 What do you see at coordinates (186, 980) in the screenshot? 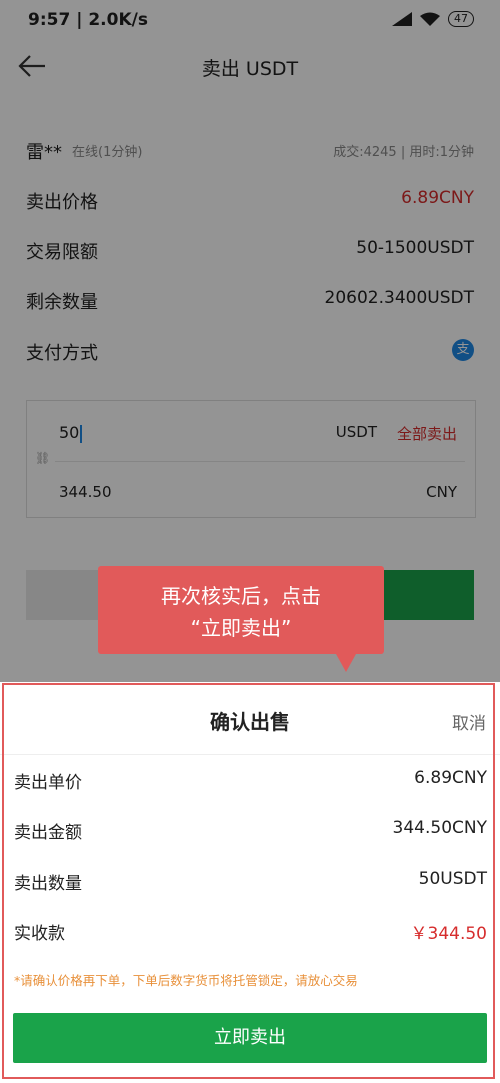
I see `notice-text: *请确认价格再下单，下单后数字货币将托管锁定，请放心交易` at bounding box center [186, 980].